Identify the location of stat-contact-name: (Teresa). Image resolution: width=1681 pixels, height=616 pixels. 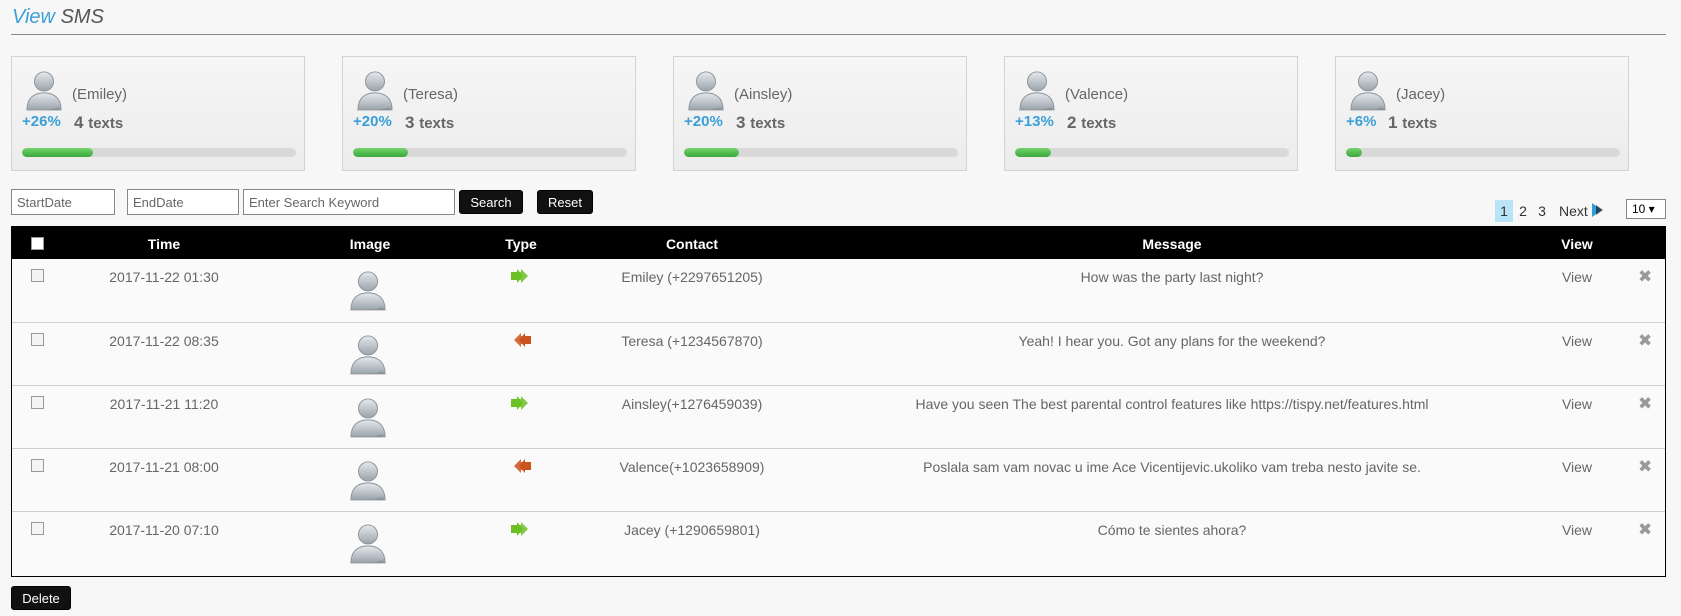
(431, 94).